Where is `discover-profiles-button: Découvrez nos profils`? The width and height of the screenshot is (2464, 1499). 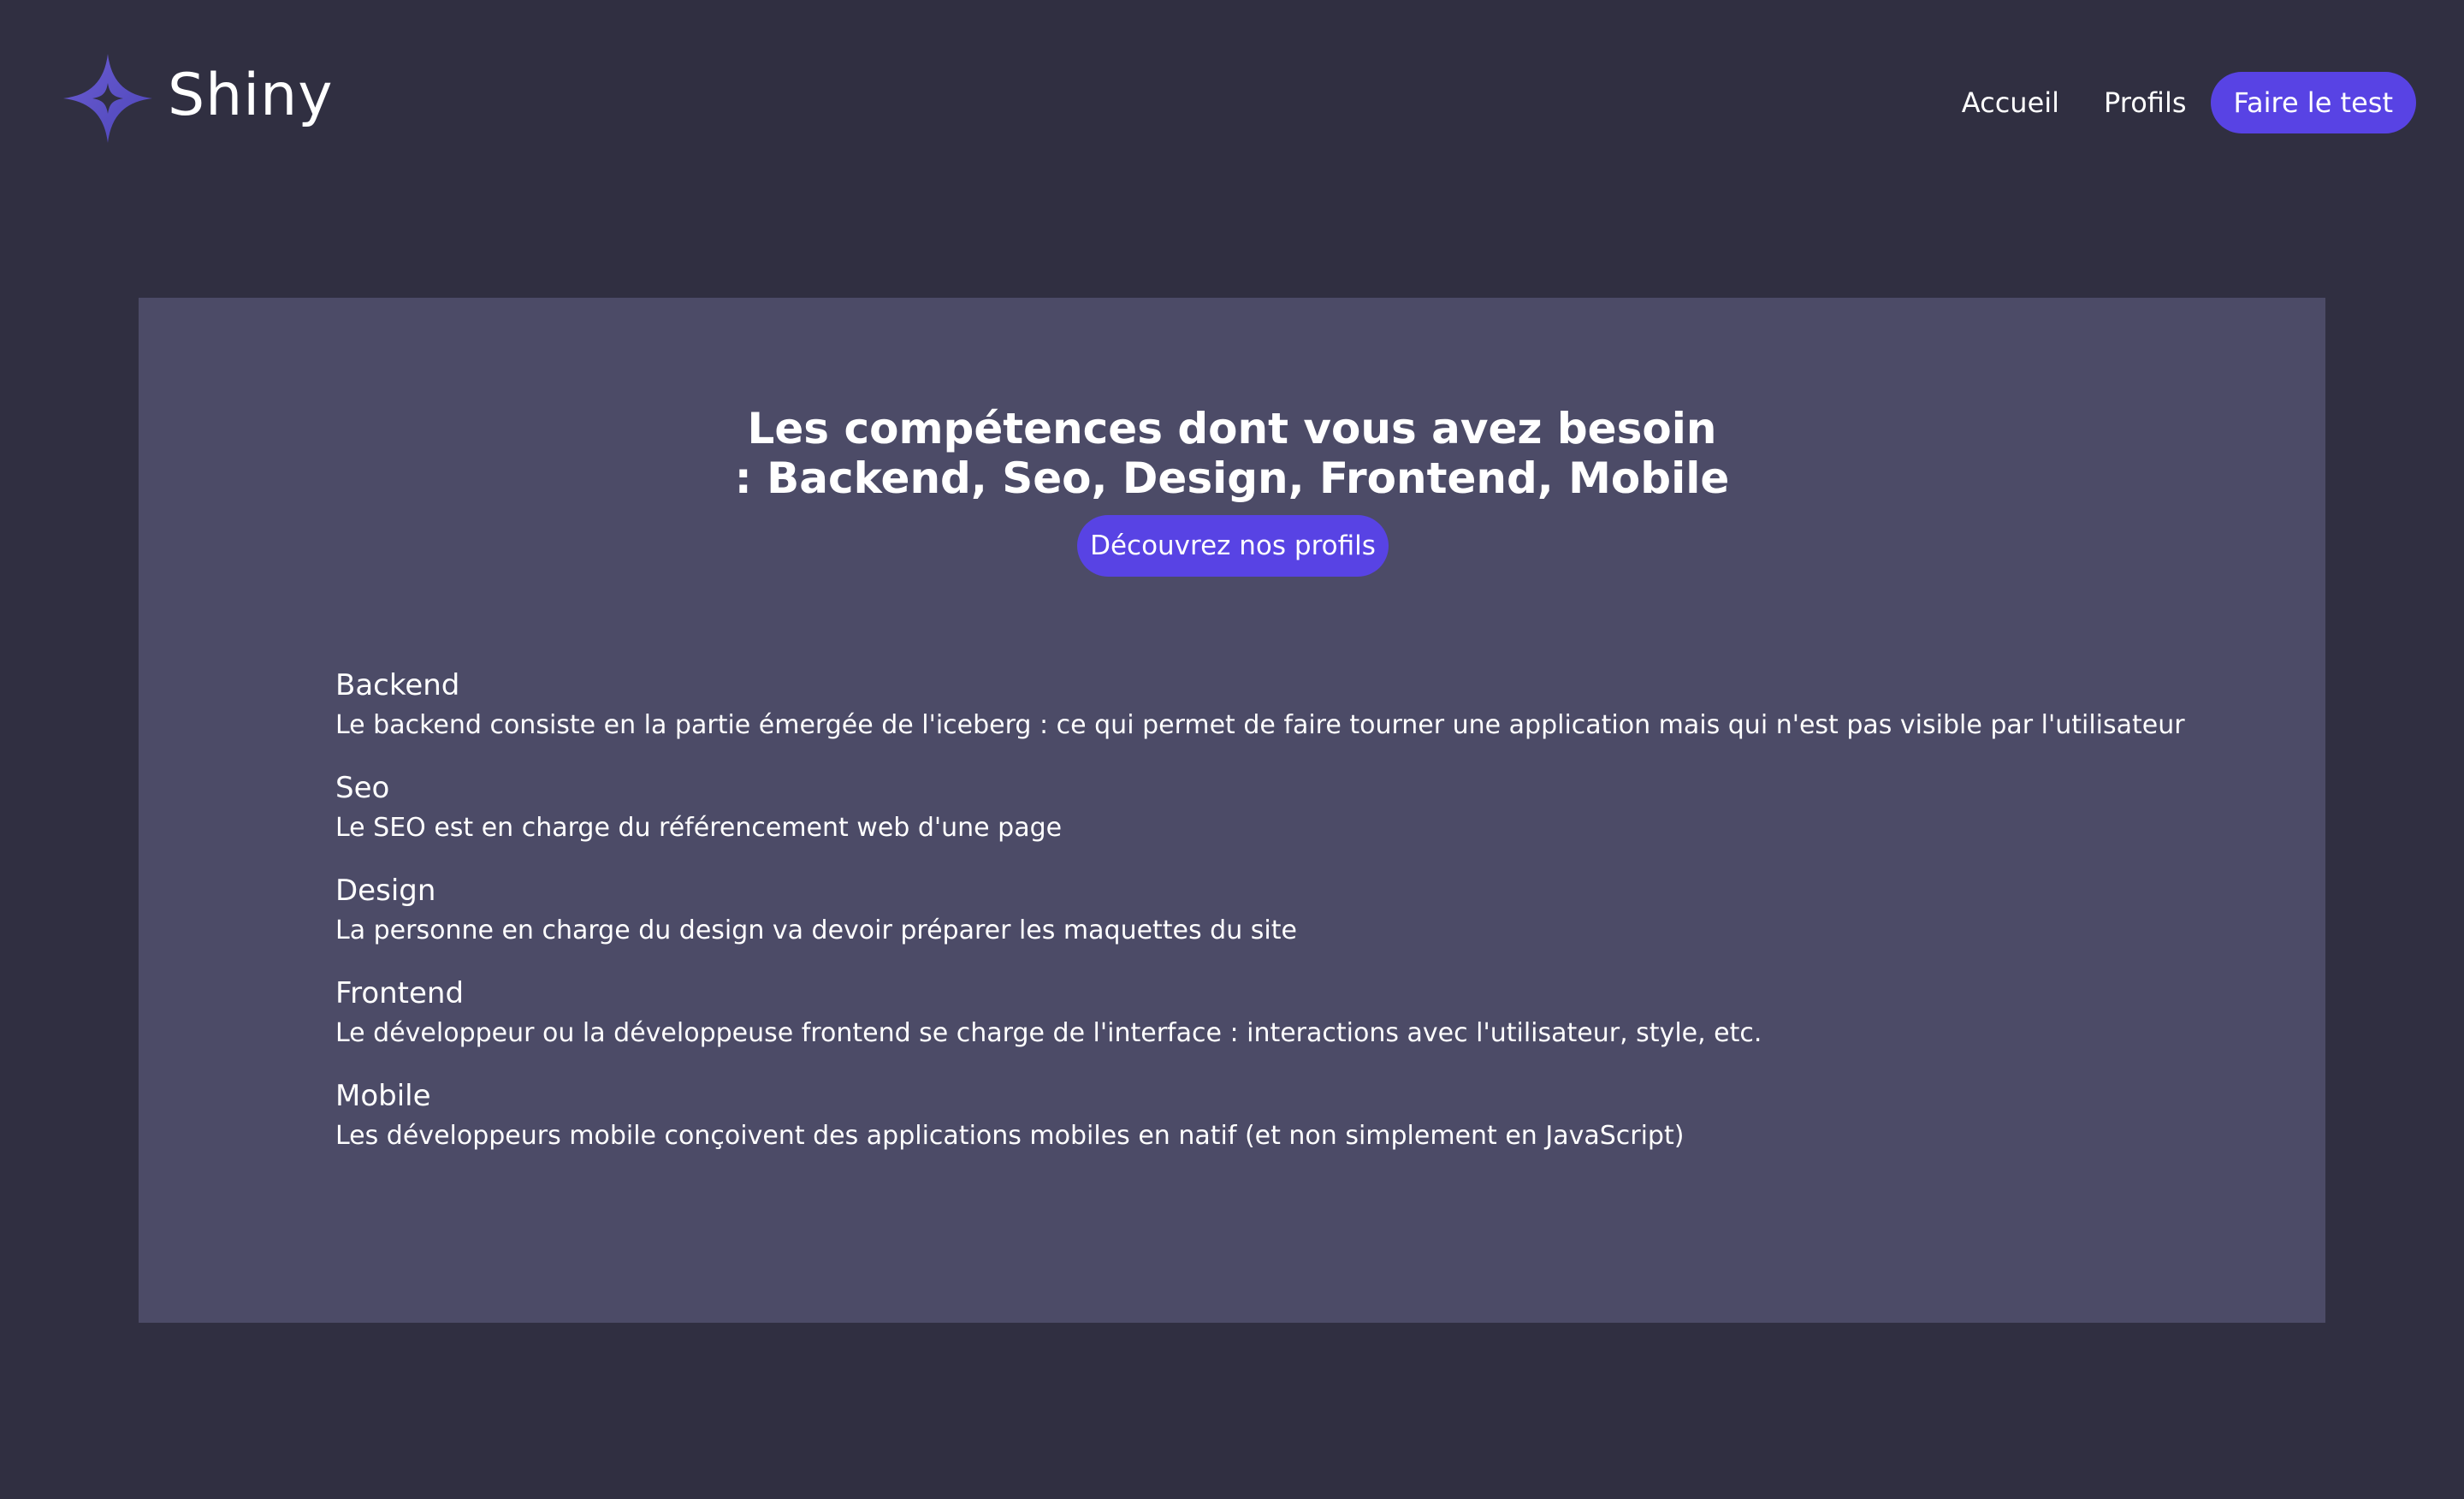 discover-profiles-button: Découvrez nos profils is located at coordinates (1233, 546).